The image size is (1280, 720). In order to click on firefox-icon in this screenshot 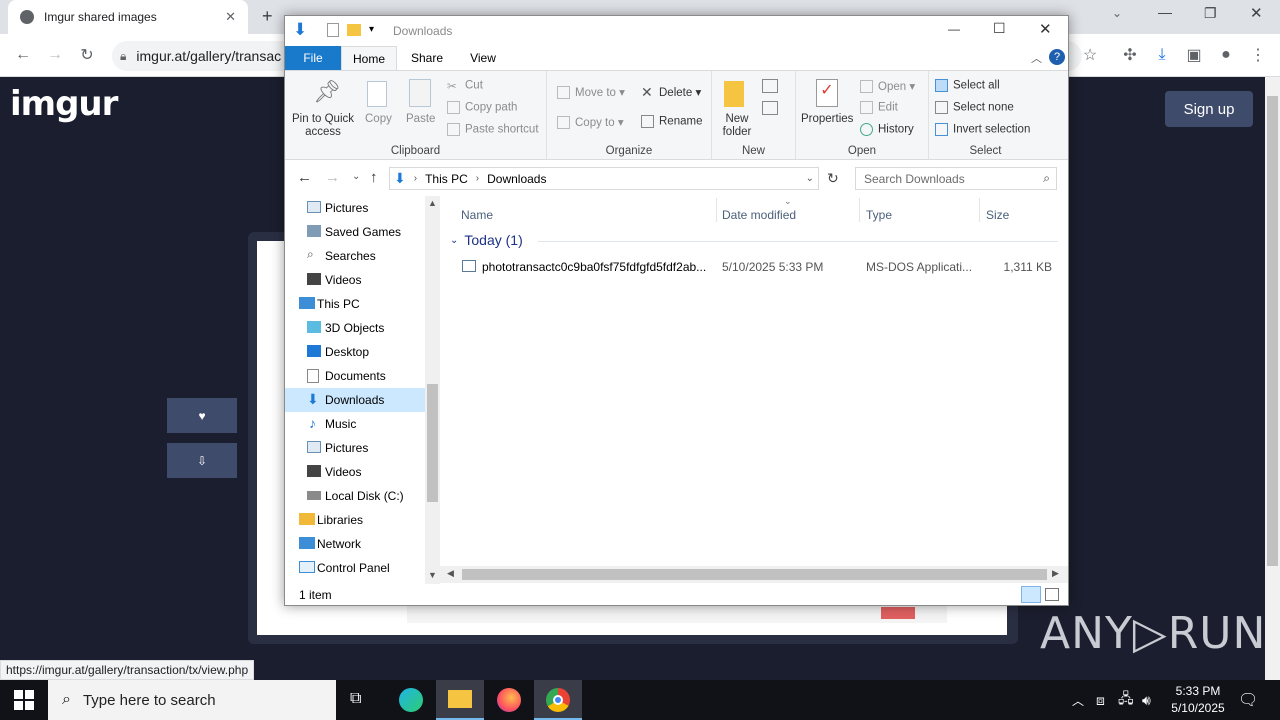, I will do `click(509, 700)`.